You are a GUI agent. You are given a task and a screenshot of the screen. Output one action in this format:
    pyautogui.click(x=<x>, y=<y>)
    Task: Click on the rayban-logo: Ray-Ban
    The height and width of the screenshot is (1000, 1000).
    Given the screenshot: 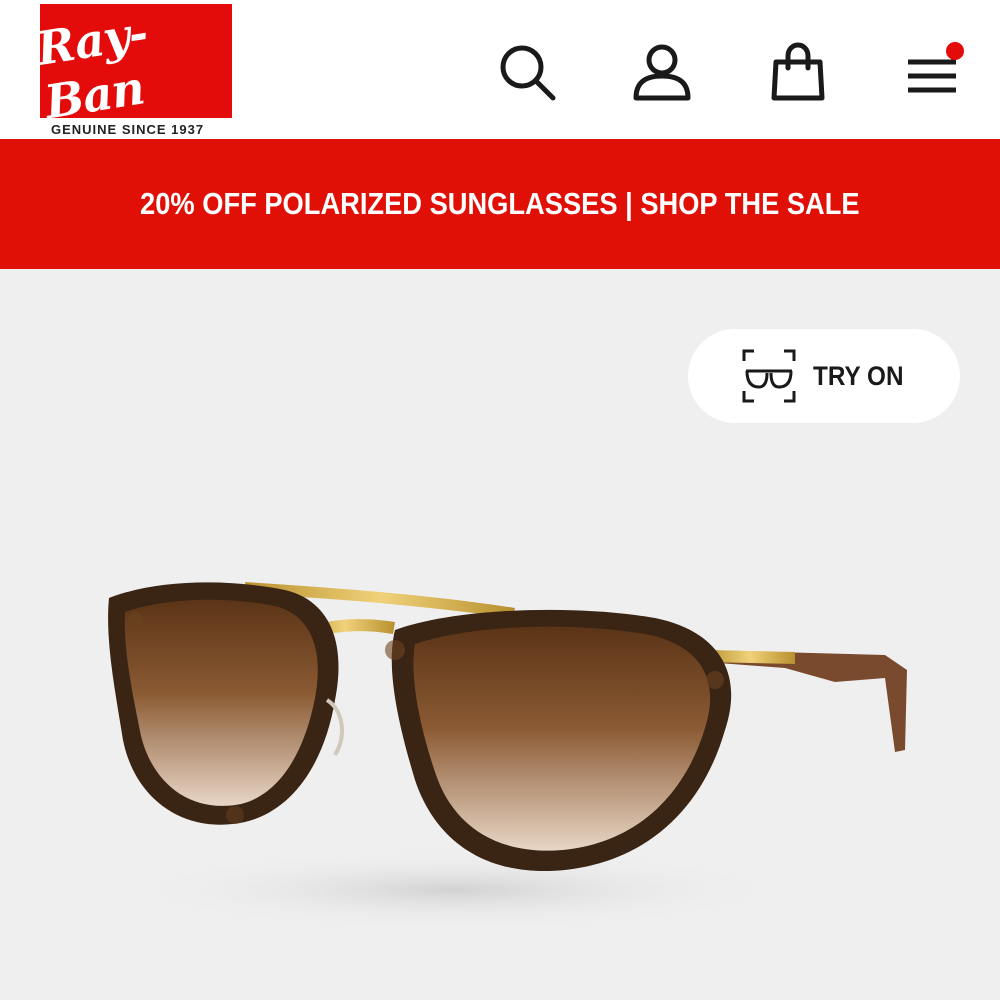 What is the action you would take?
    pyautogui.click(x=136, y=61)
    